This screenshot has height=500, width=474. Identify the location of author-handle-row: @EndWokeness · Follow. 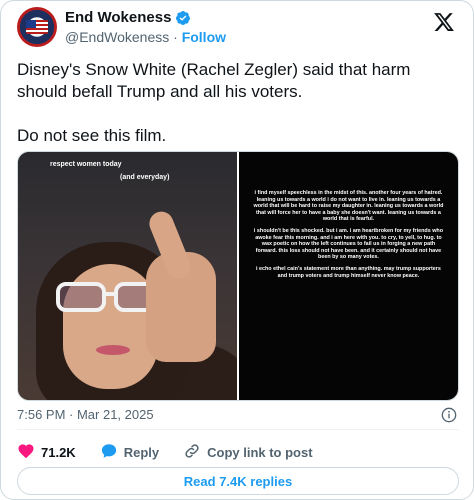
(145, 37).